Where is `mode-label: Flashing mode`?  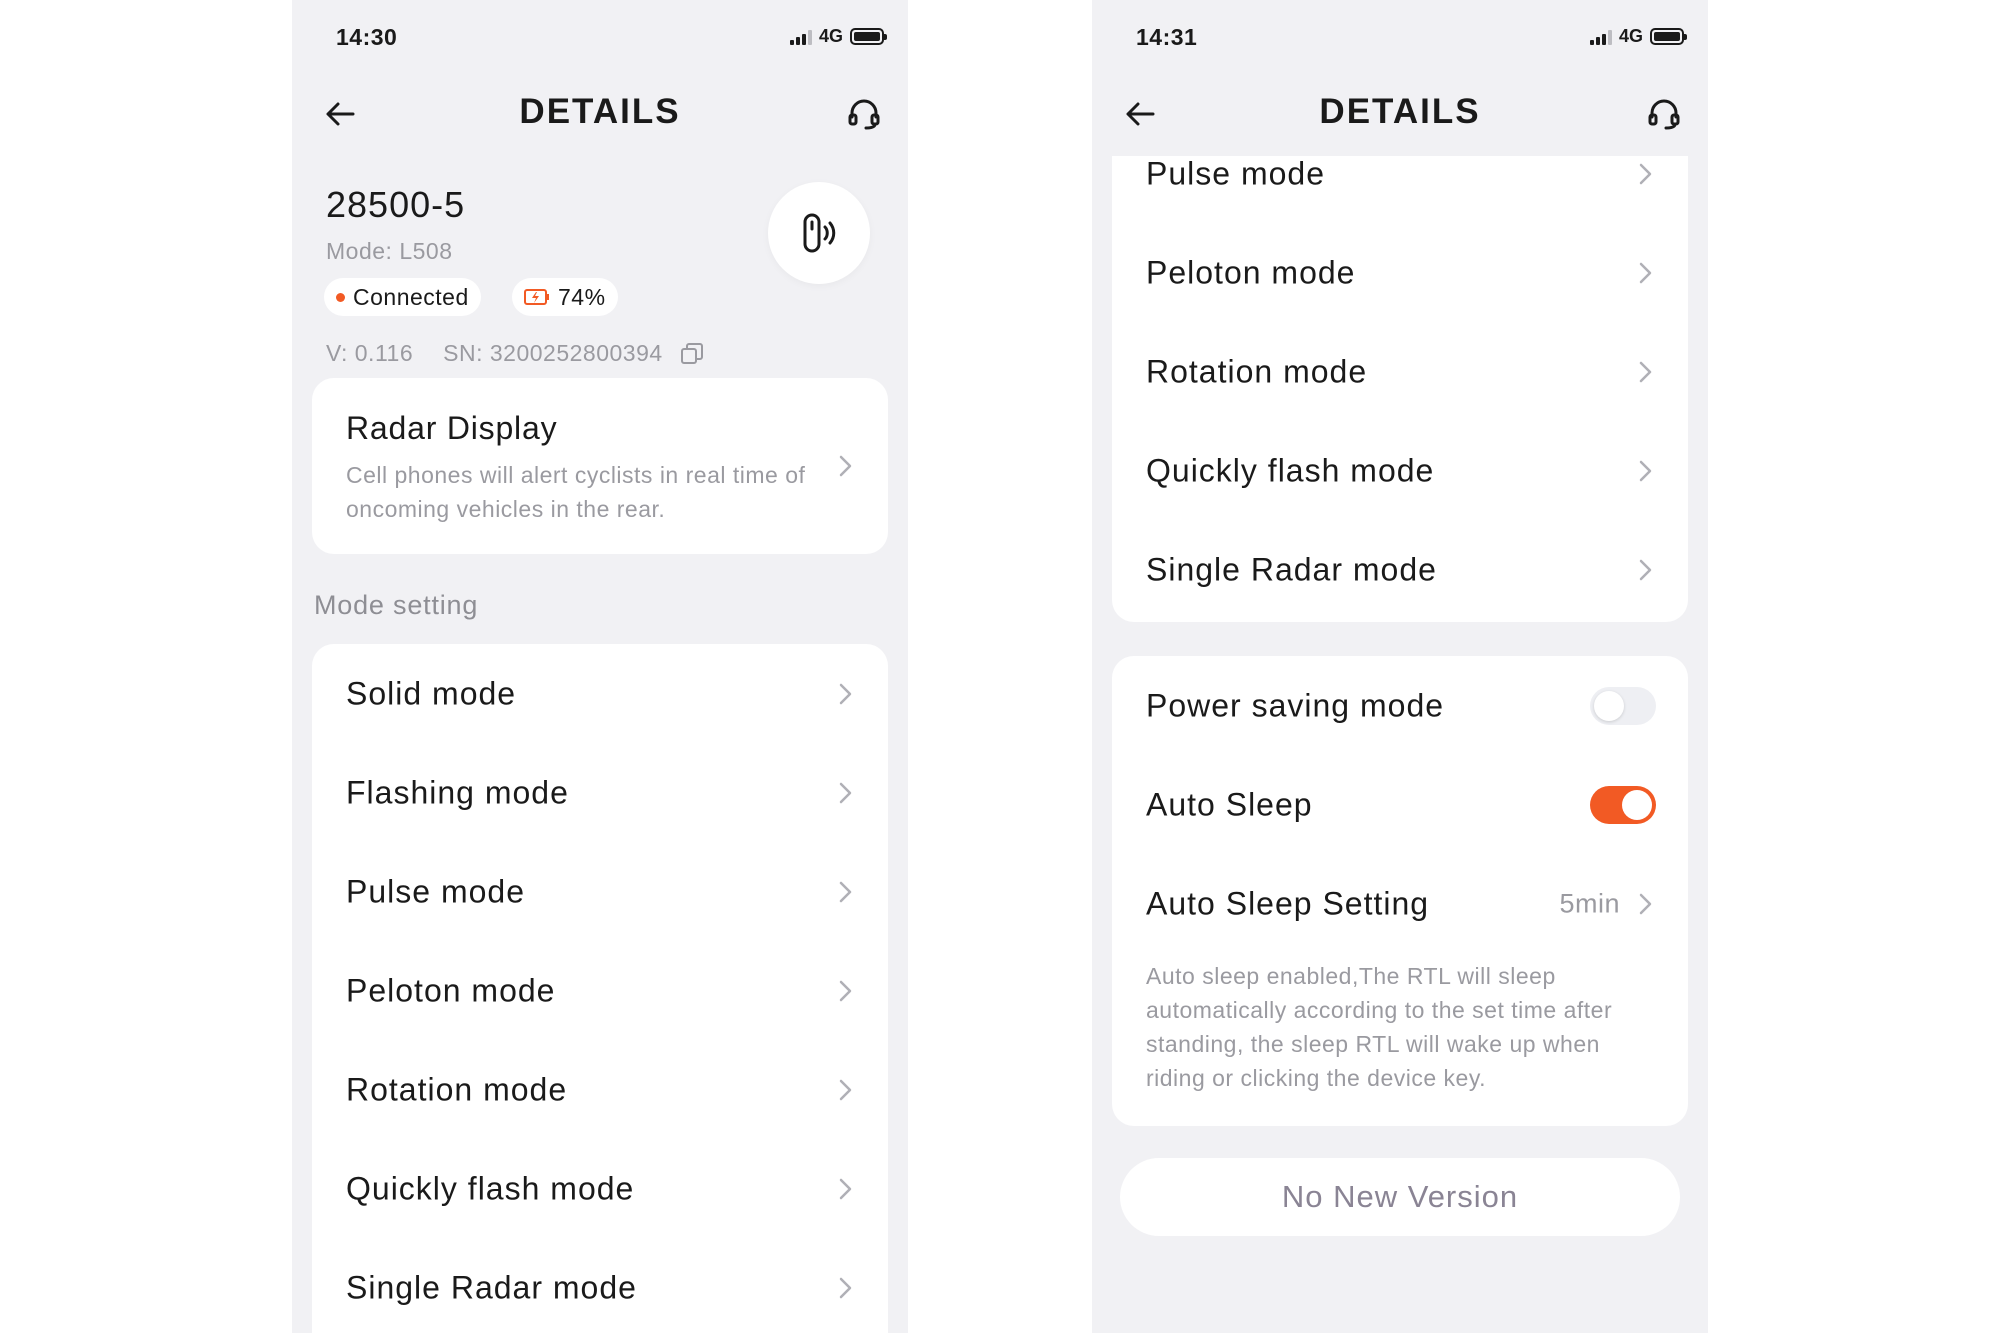 mode-label: Flashing mode is located at coordinates (457, 792).